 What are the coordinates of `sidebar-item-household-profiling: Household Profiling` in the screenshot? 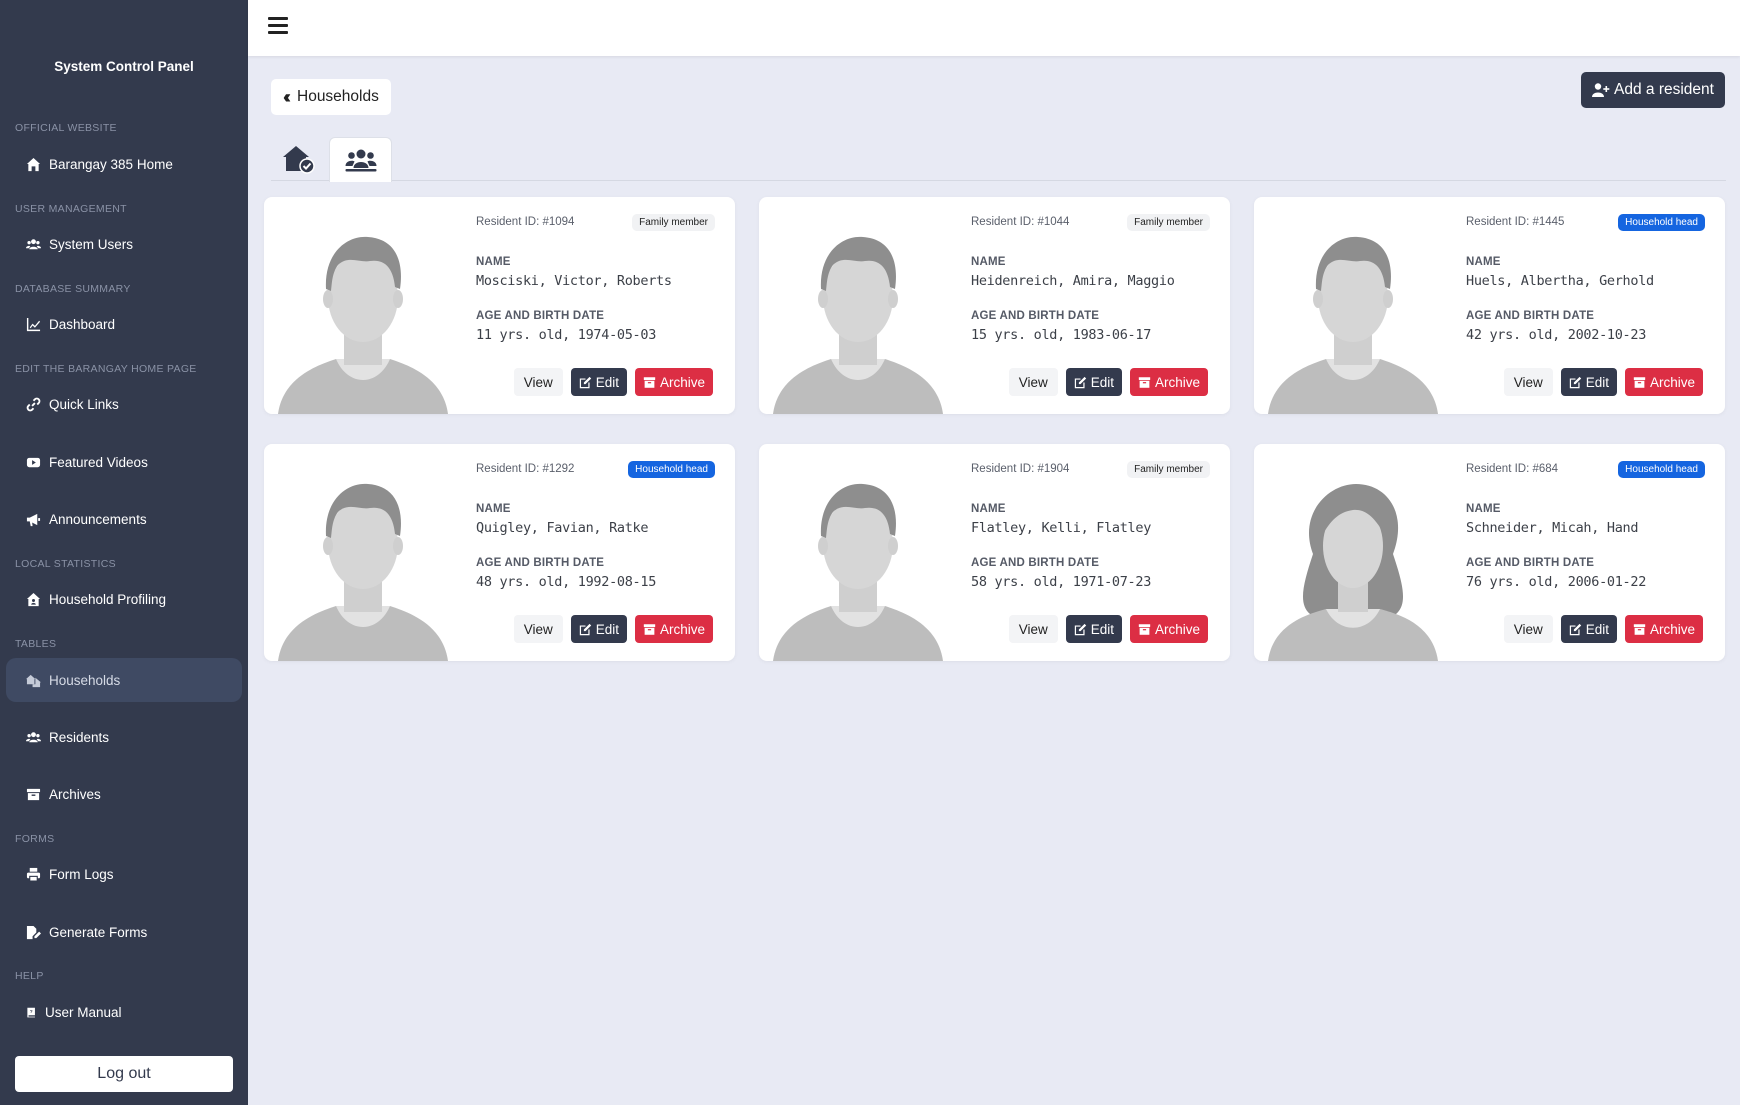 It's located at (124, 599).